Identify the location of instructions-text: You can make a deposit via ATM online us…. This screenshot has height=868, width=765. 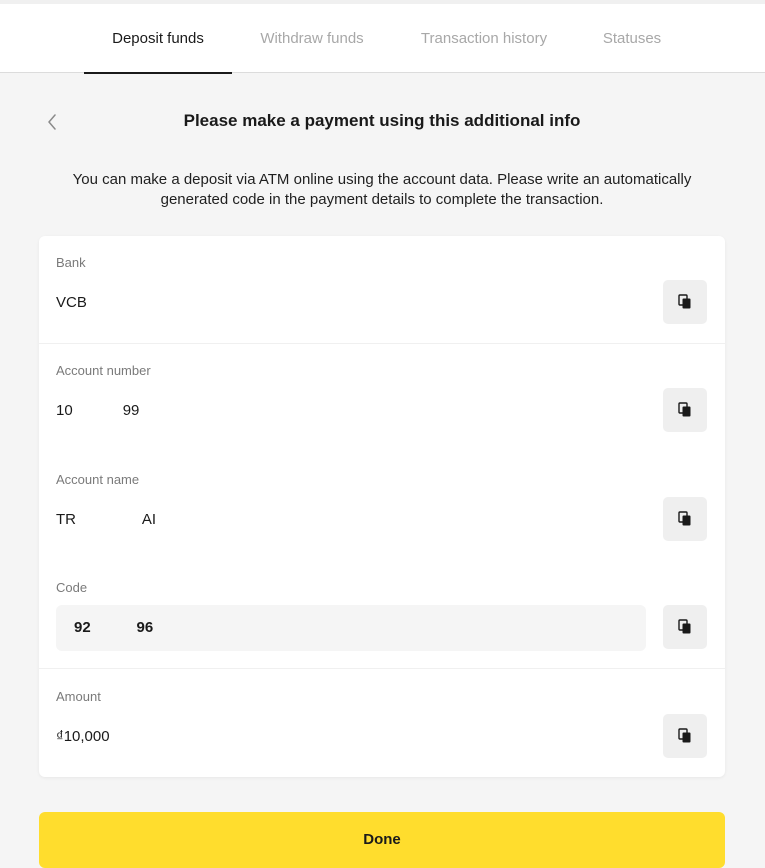
(382, 189).